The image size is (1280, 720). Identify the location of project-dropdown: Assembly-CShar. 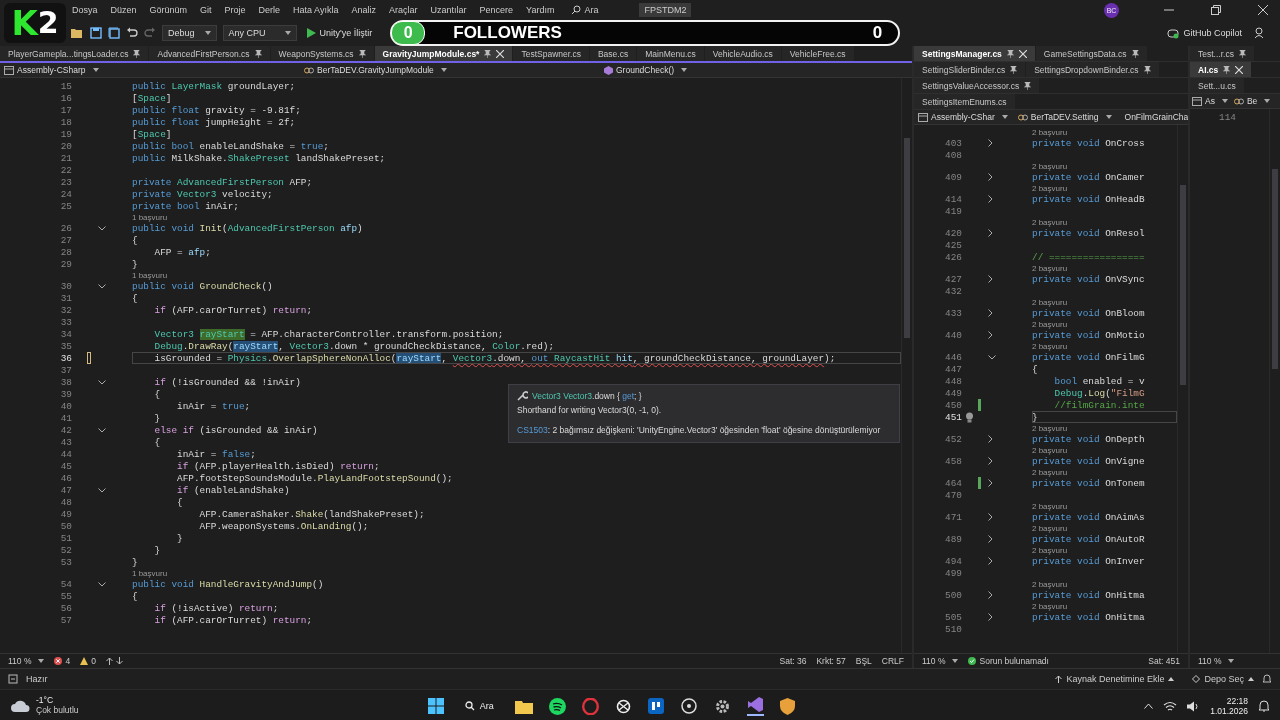
(963, 117).